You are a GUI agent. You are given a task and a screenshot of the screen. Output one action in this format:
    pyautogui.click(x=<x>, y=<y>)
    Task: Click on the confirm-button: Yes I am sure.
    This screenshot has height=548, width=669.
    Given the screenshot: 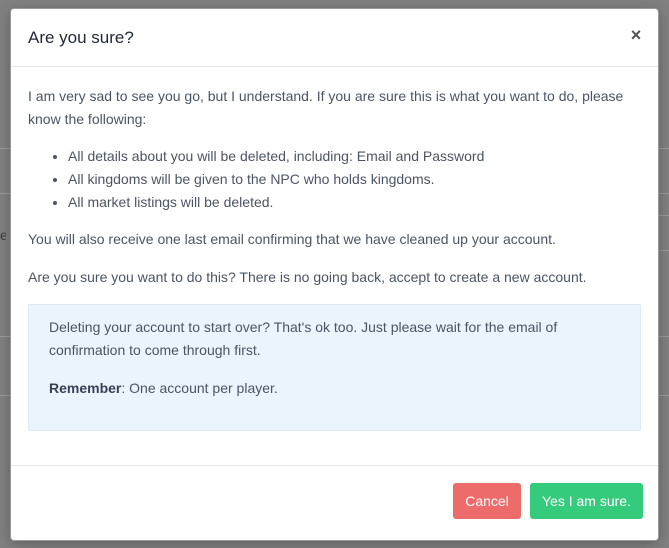 What is the action you would take?
    pyautogui.click(x=586, y=501)
    